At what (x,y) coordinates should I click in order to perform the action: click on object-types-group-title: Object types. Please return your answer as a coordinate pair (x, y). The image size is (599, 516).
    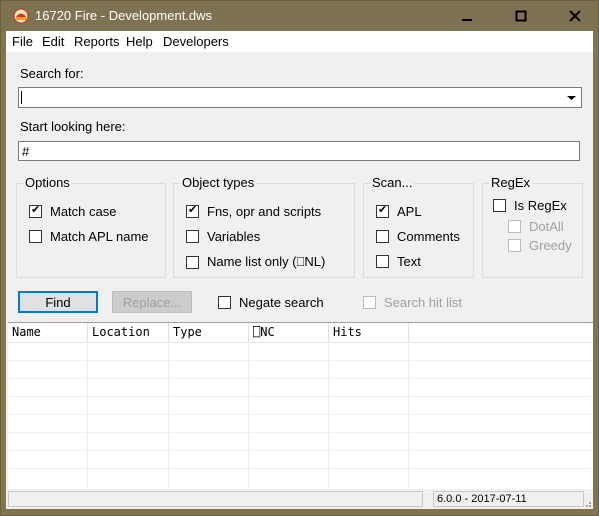
    Looking at the image, I should click on (218, 182).